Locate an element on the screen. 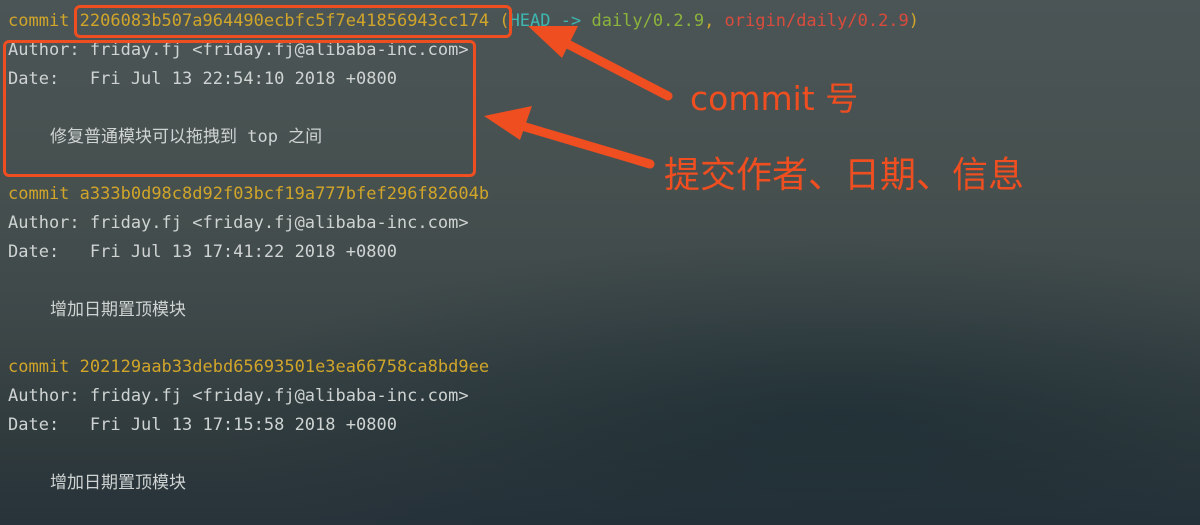 The image size is (1200, 525). annotation-arrows is located at coordinates (578, 97).